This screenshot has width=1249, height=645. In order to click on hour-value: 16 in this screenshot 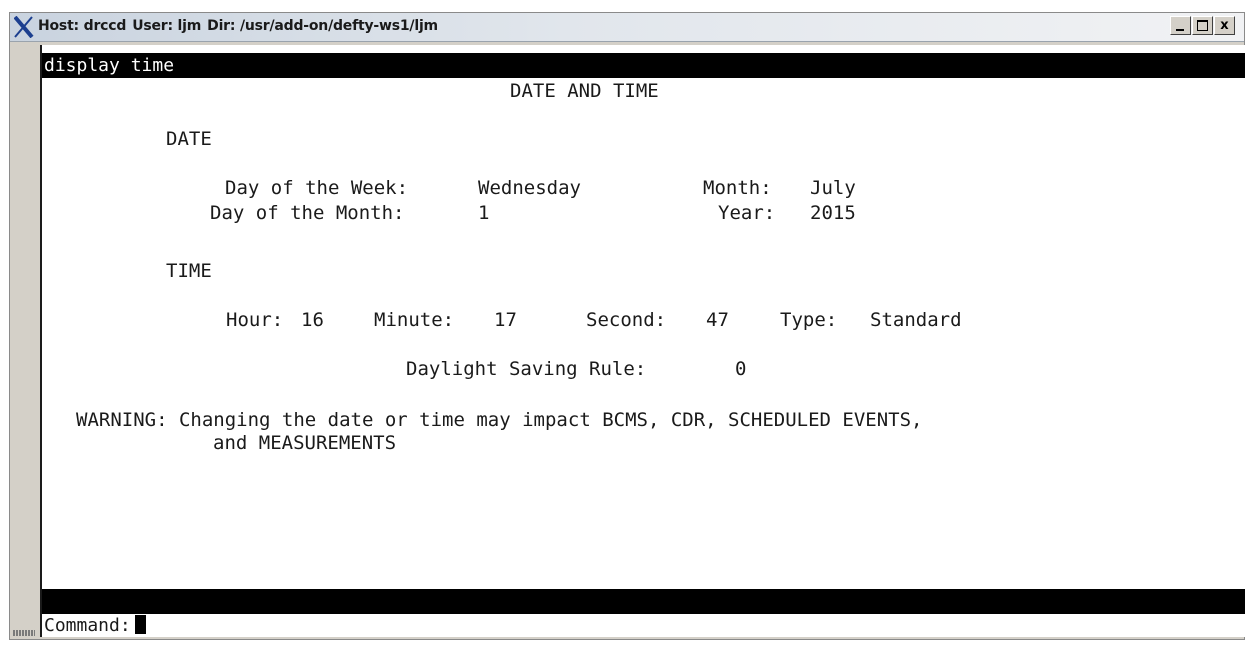, I will do `click(312, 320)`.